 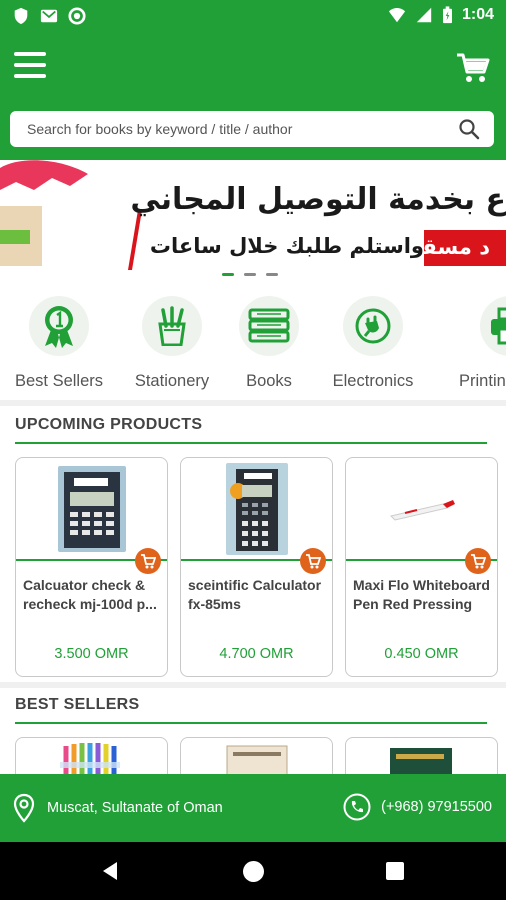 I want to click on location-link: Muscat, Sultanate of Oman, so click(x=118, y=808).